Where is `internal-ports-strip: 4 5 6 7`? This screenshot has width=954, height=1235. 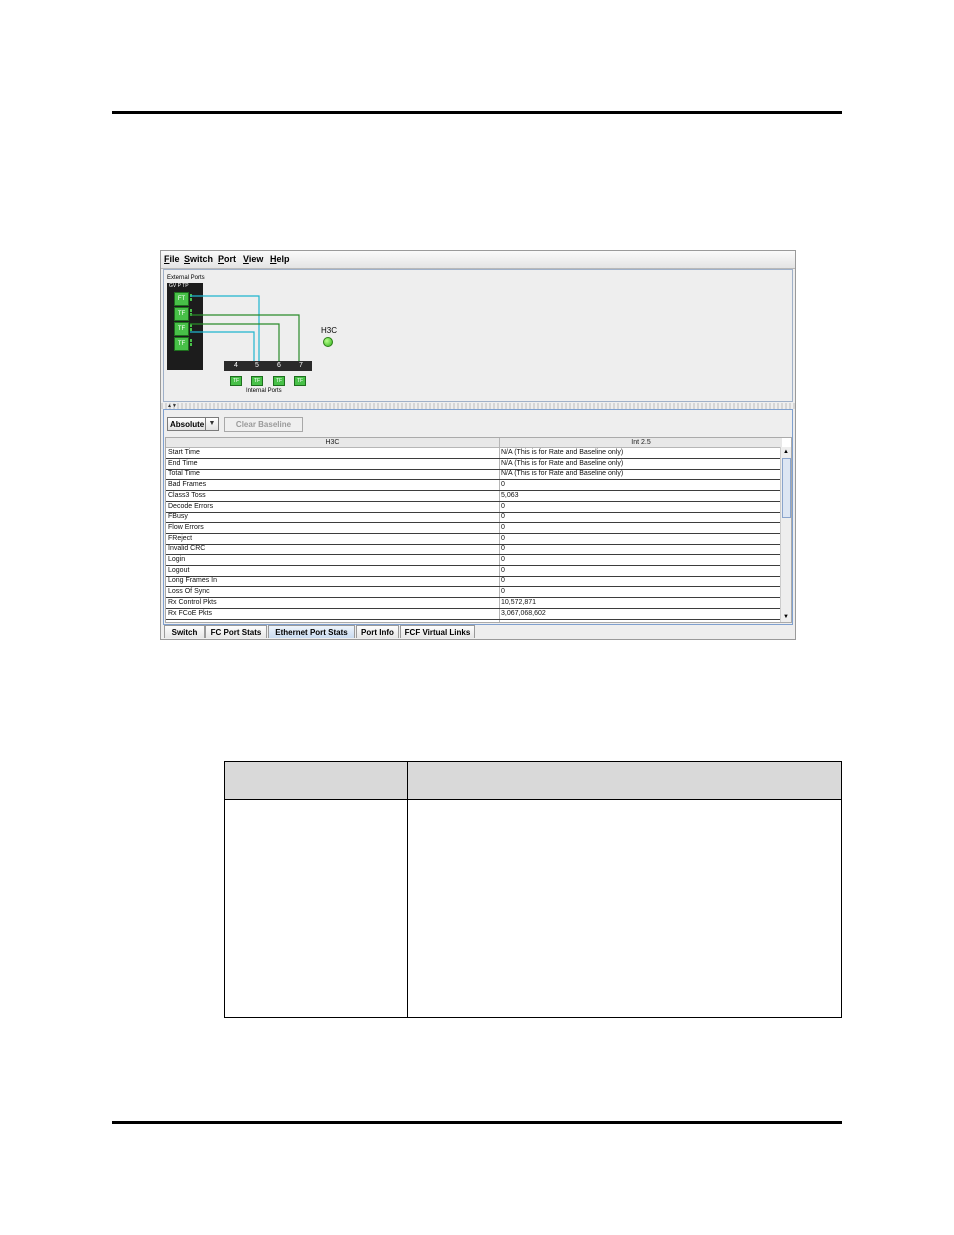 internal-ports-strip: 4 5 6 7 is located at coordinates (268, 366).